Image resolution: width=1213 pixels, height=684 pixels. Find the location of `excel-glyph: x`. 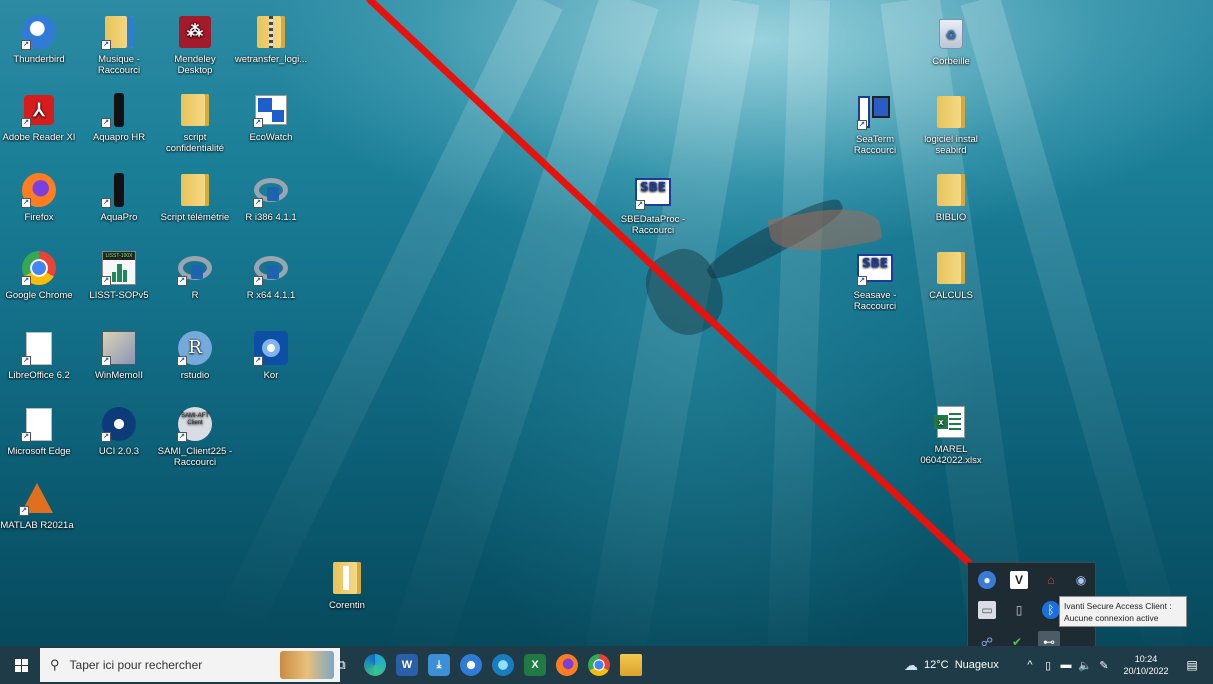

excel-glyph: x is located at coordinates (941, 422).